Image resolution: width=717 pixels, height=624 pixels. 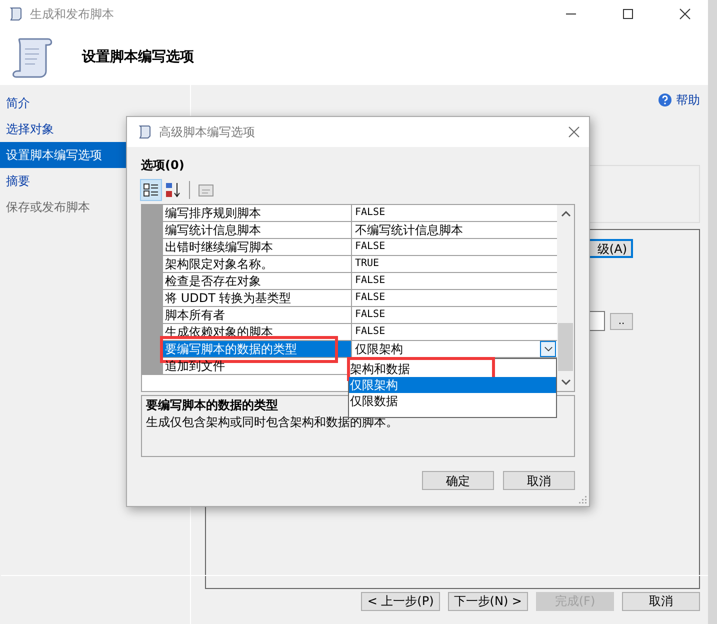 What do you see at coordinates (565, 214) in the screenshot?
I see `scroll-up-icon` at bounding box center [565, 214].